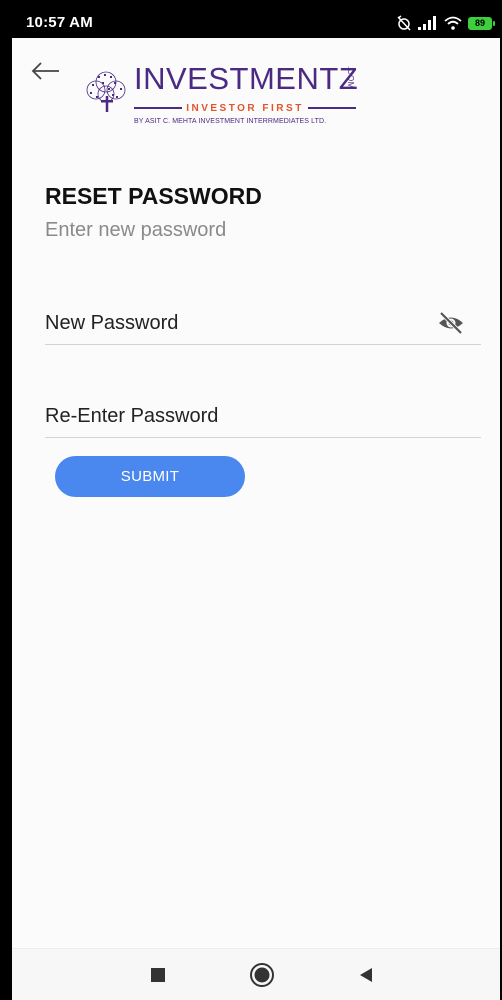 The image size is (502, 1000). Describe the element at coordinates (246, 78) in the screenshot. I see `logo-wordmark: INVESTMENTZ` at that location.